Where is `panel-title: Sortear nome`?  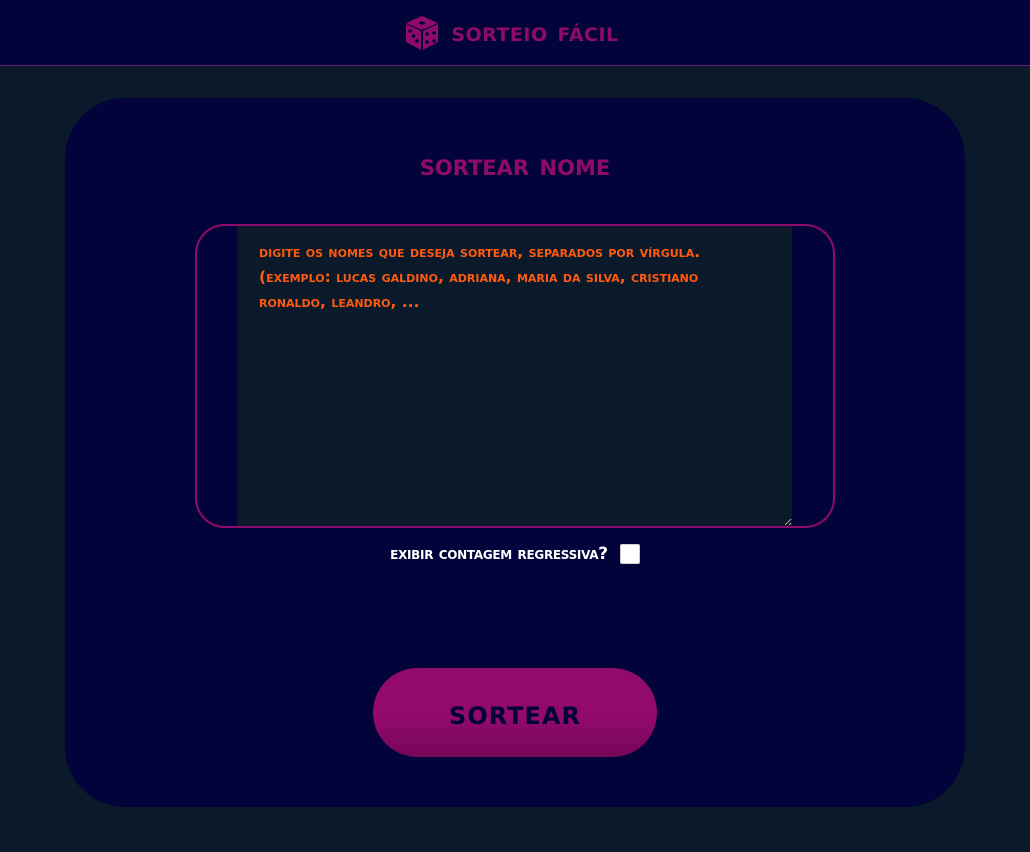
panel-title: Sortear nome is located at coordinates (515, 165).